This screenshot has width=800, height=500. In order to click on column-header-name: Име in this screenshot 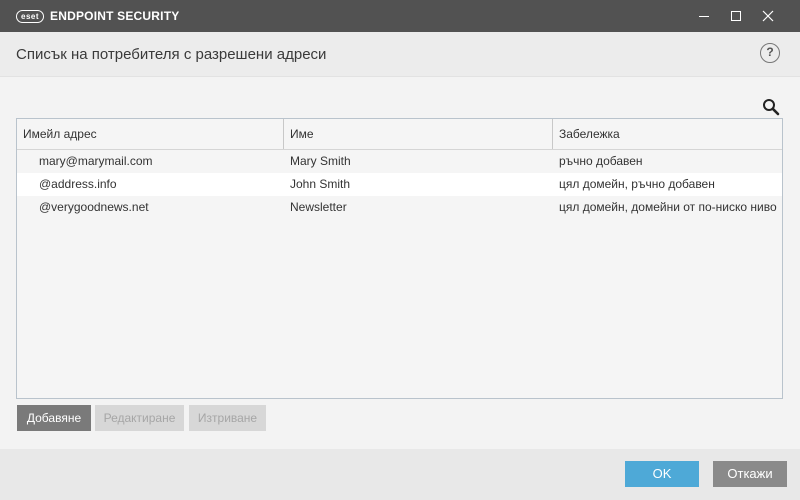, I will do `click(418, 134)`.